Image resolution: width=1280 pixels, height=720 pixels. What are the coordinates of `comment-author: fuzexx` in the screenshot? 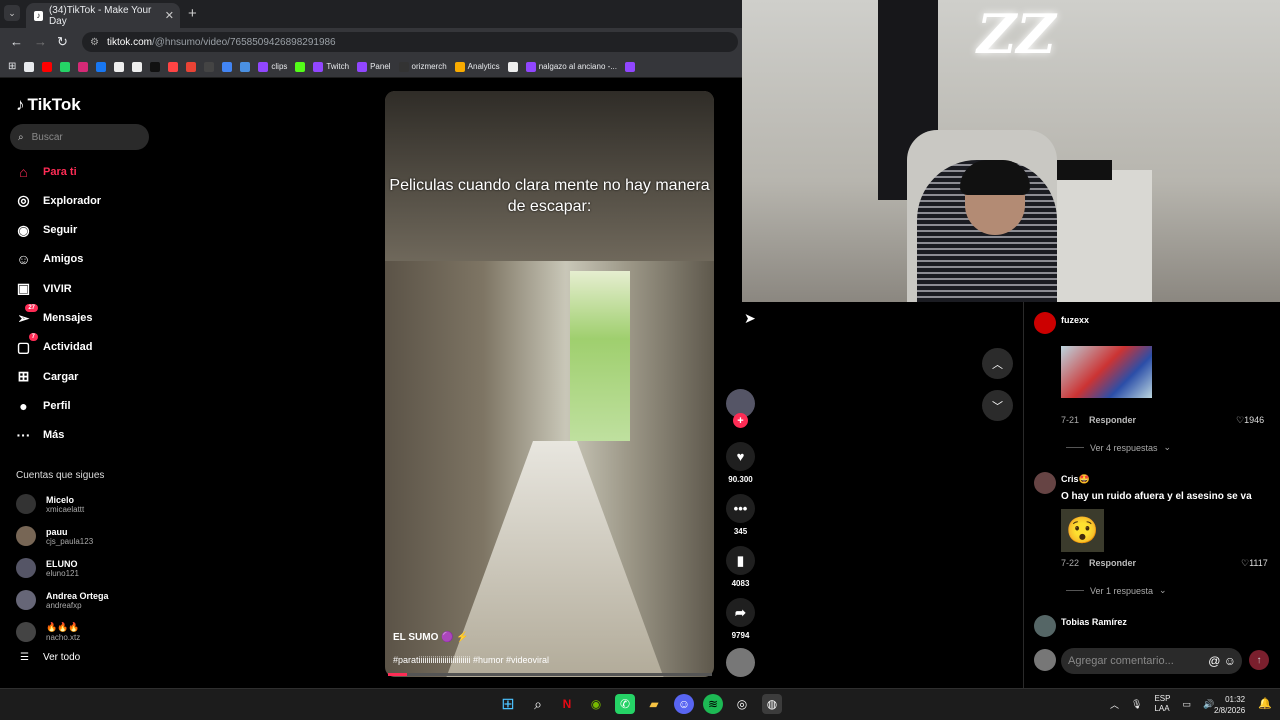 It's located at (1075, 320).